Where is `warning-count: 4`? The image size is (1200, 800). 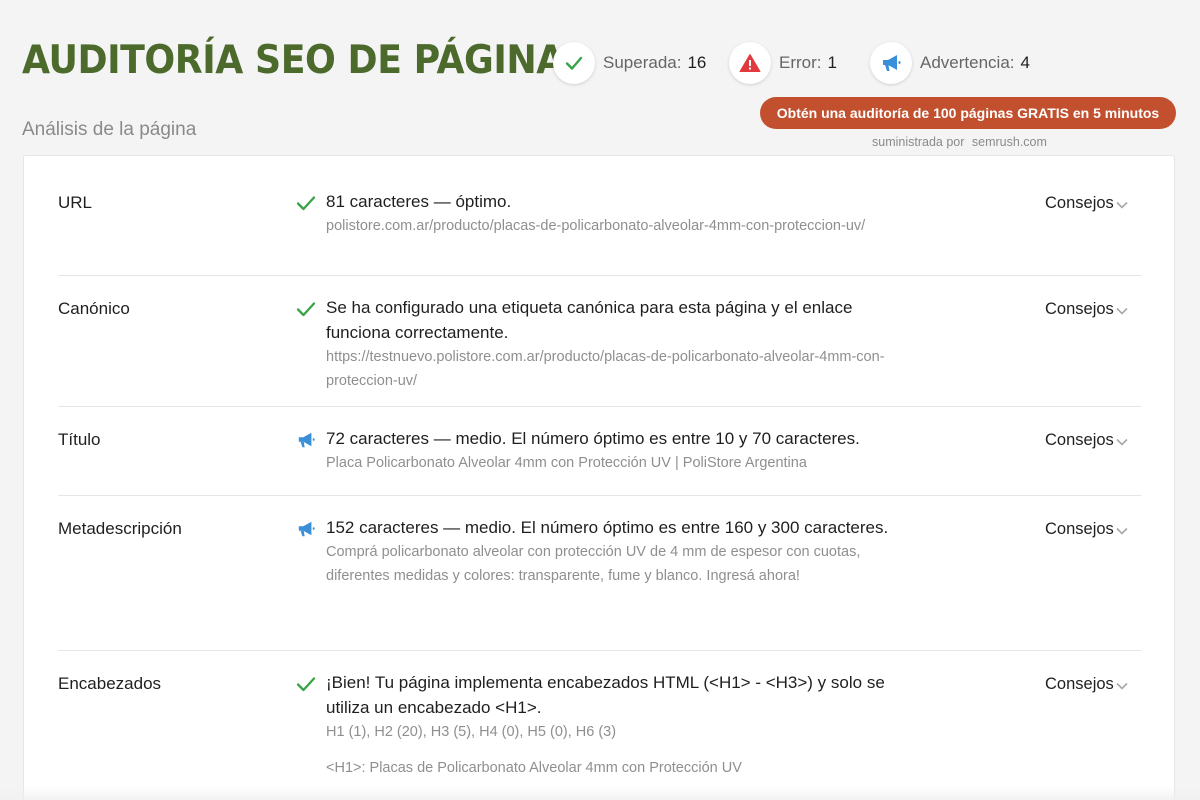
warning-count: 4 is located at coordinates (1025, 62).